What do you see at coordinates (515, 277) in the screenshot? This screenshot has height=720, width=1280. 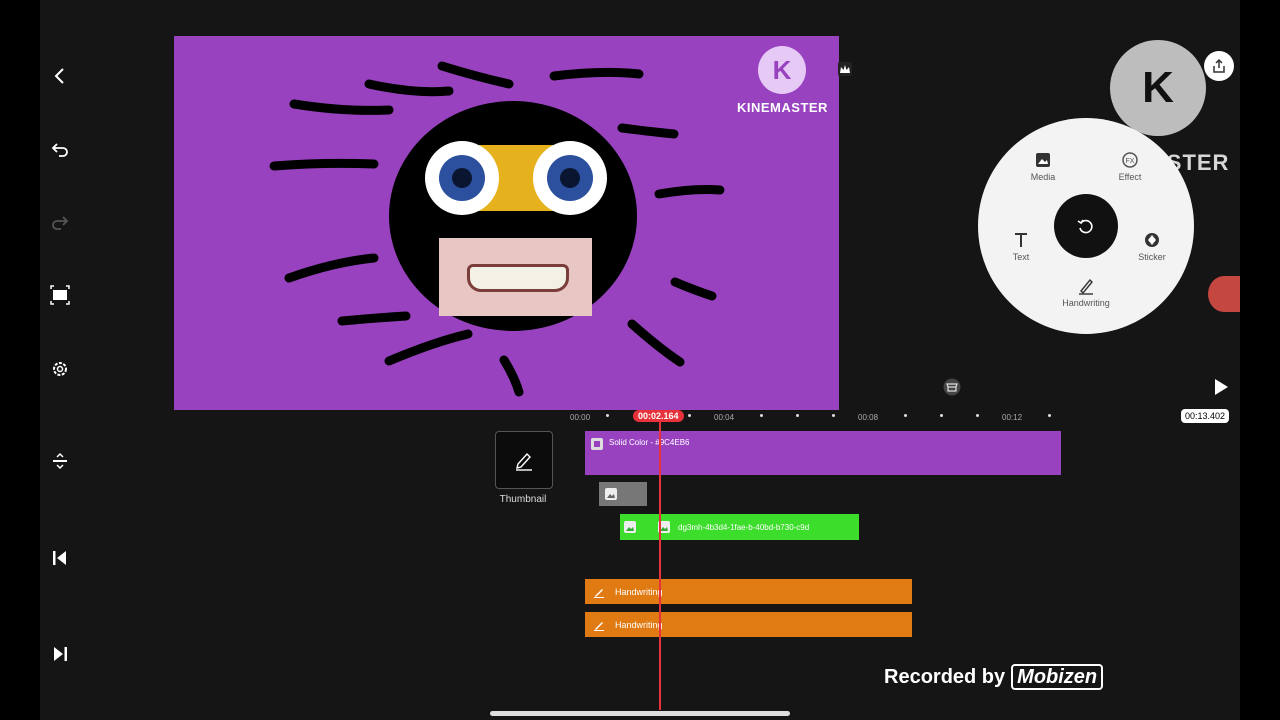 I see `mouth-image` at bounding box center [515, 277].